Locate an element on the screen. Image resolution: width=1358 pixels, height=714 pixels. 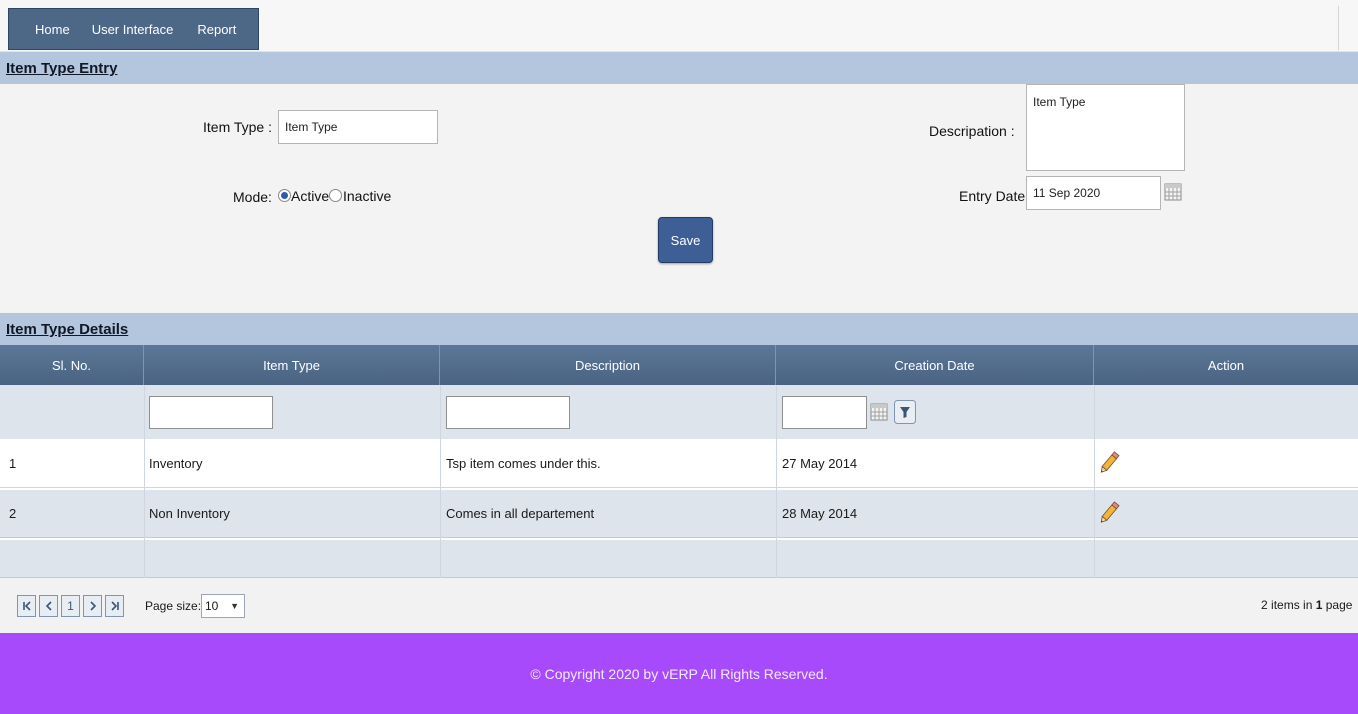
first-page-button is located at coordinates (26, 606).